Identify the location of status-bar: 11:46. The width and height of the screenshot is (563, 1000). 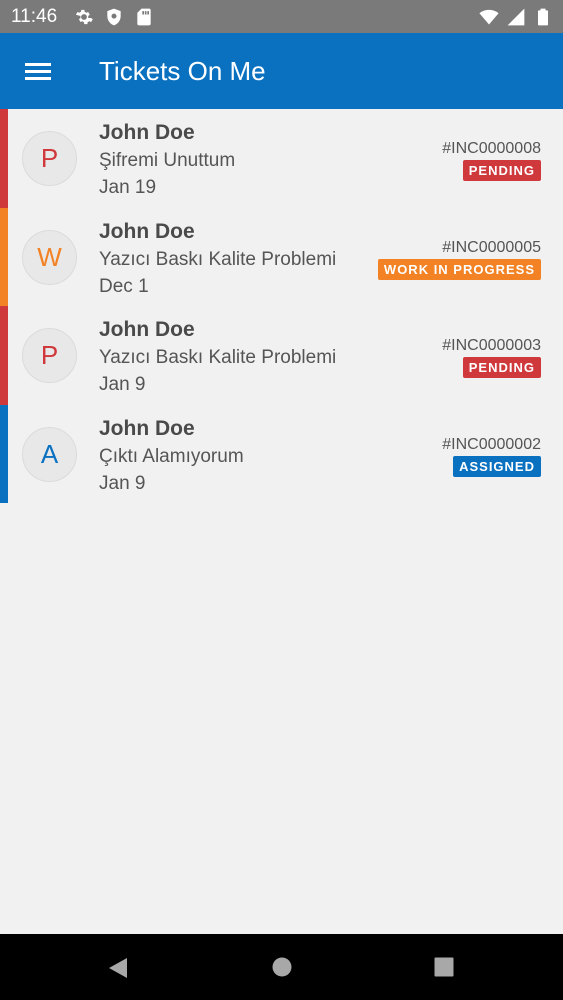
(281, 16).